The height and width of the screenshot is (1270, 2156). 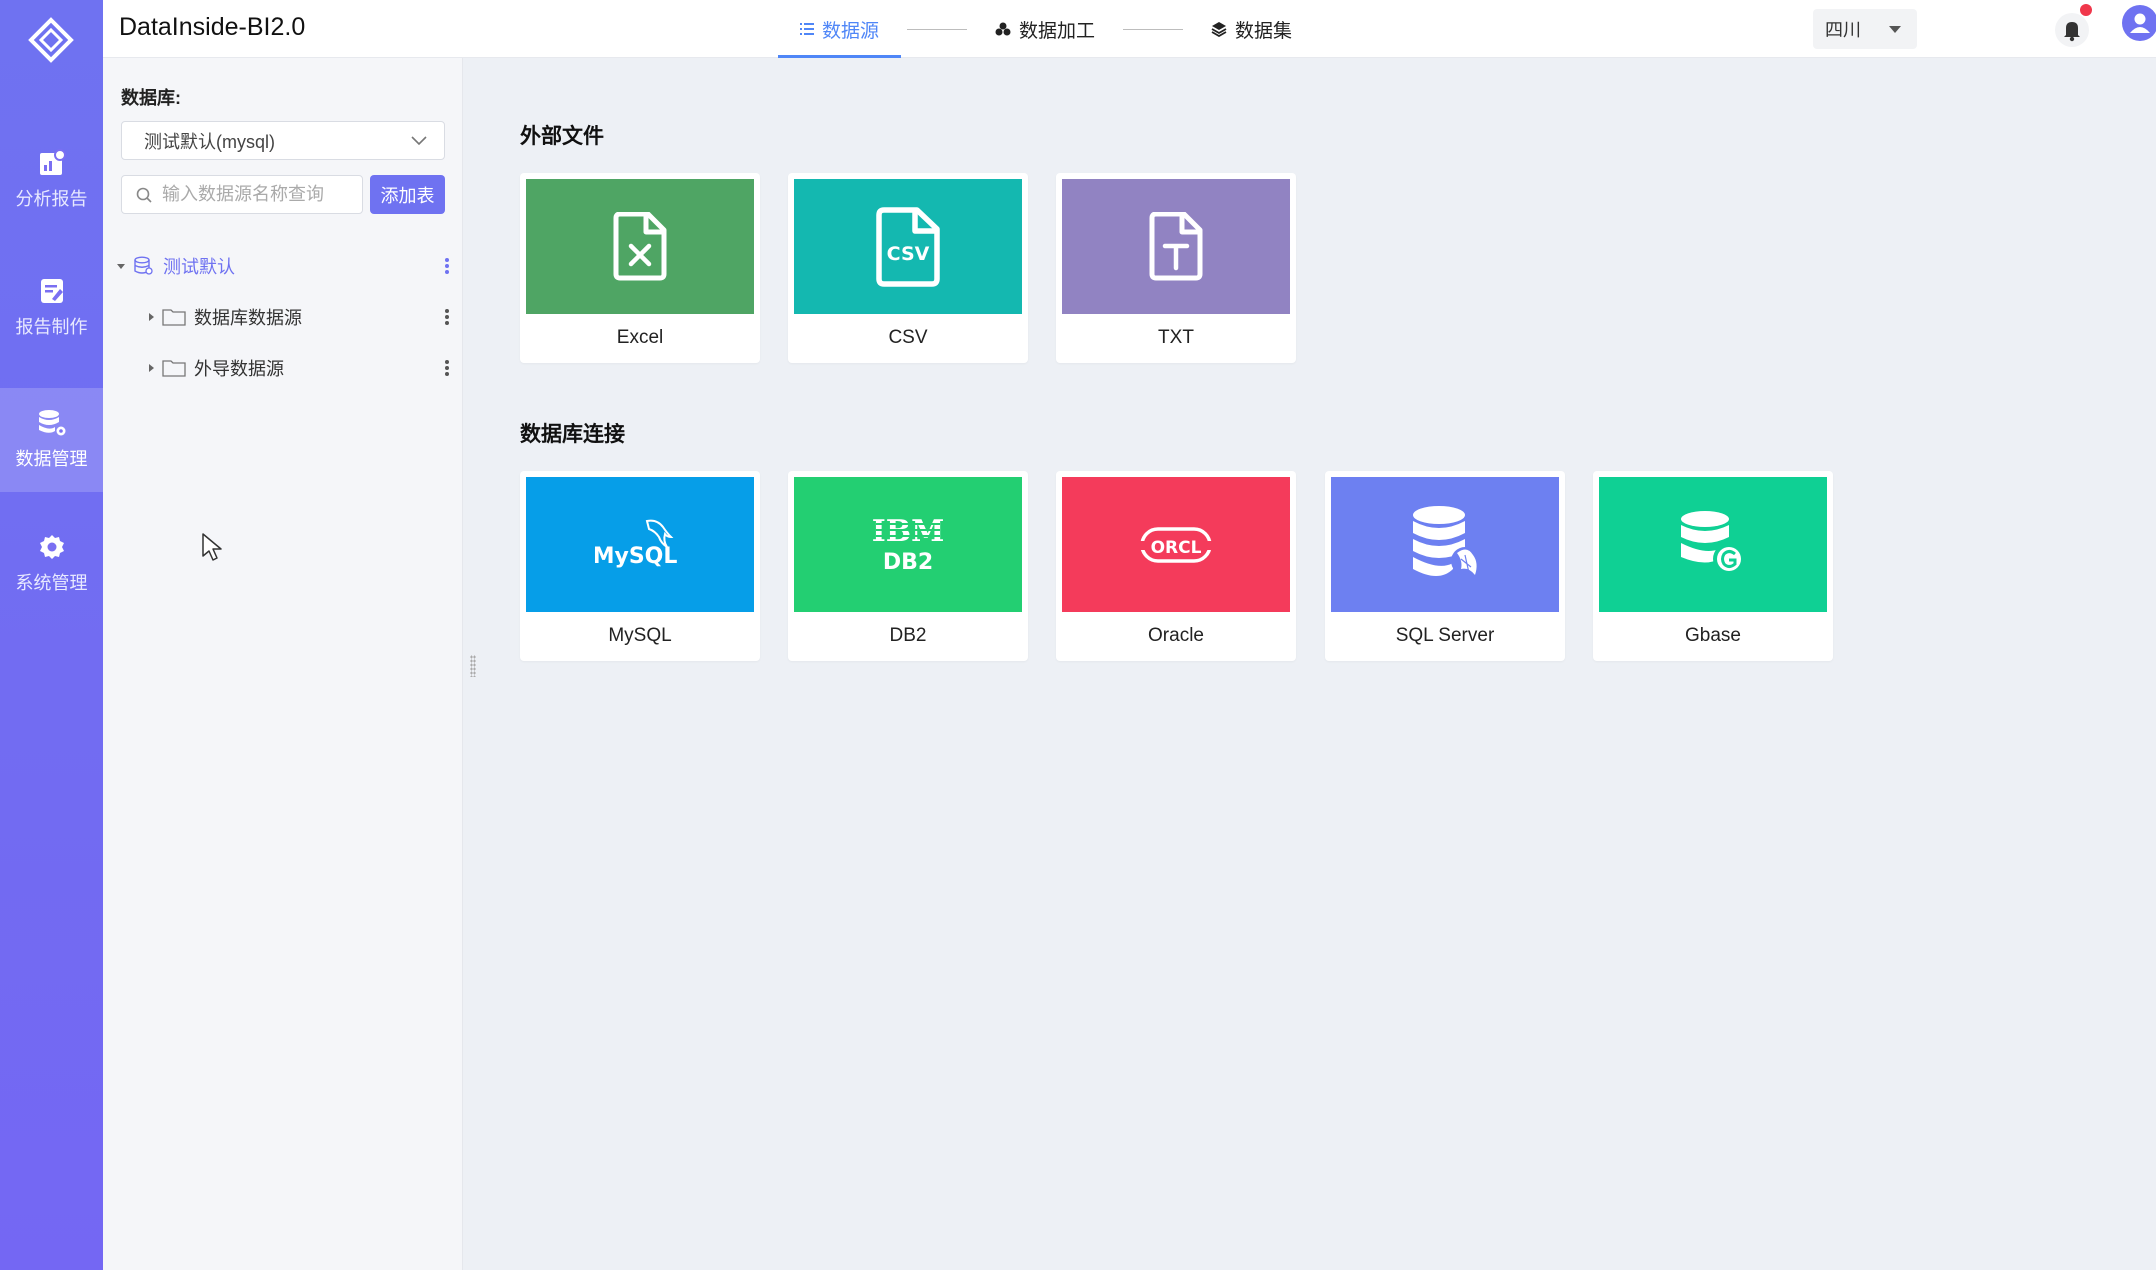 What do you see at coordinates (908, 337) in the screenshot?
I see `card-label: CSV` at bounding box center [908, 337].